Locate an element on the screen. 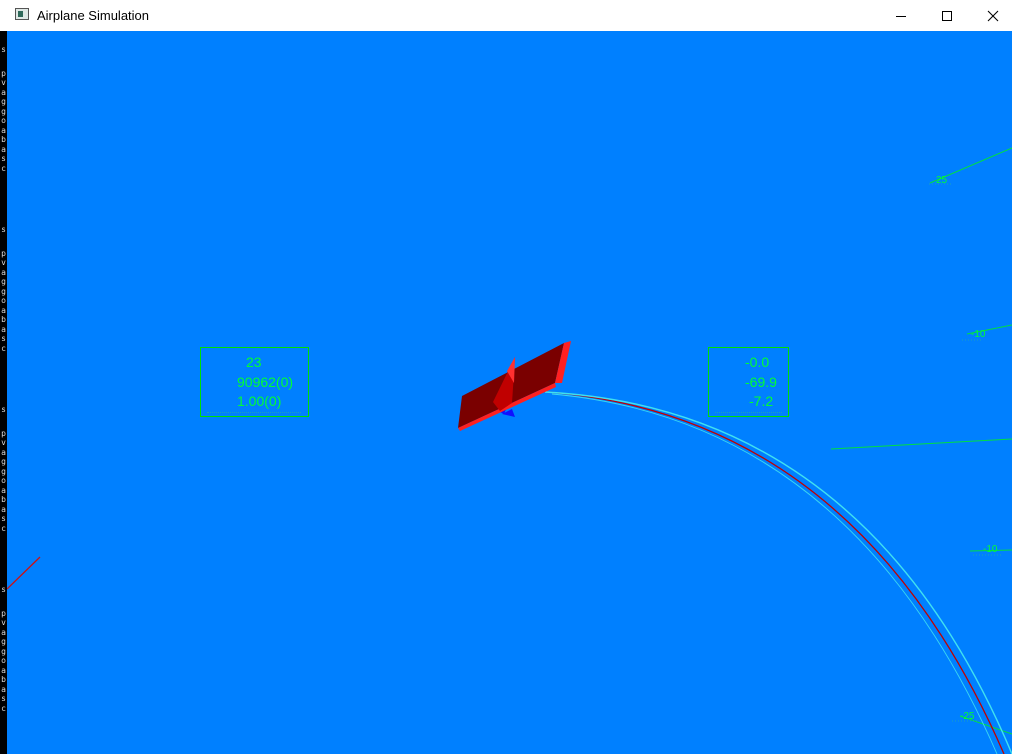 Image resolution: width=1012 pixels, height=754 pixels. airplane-model is located at coordinates (514, 386).